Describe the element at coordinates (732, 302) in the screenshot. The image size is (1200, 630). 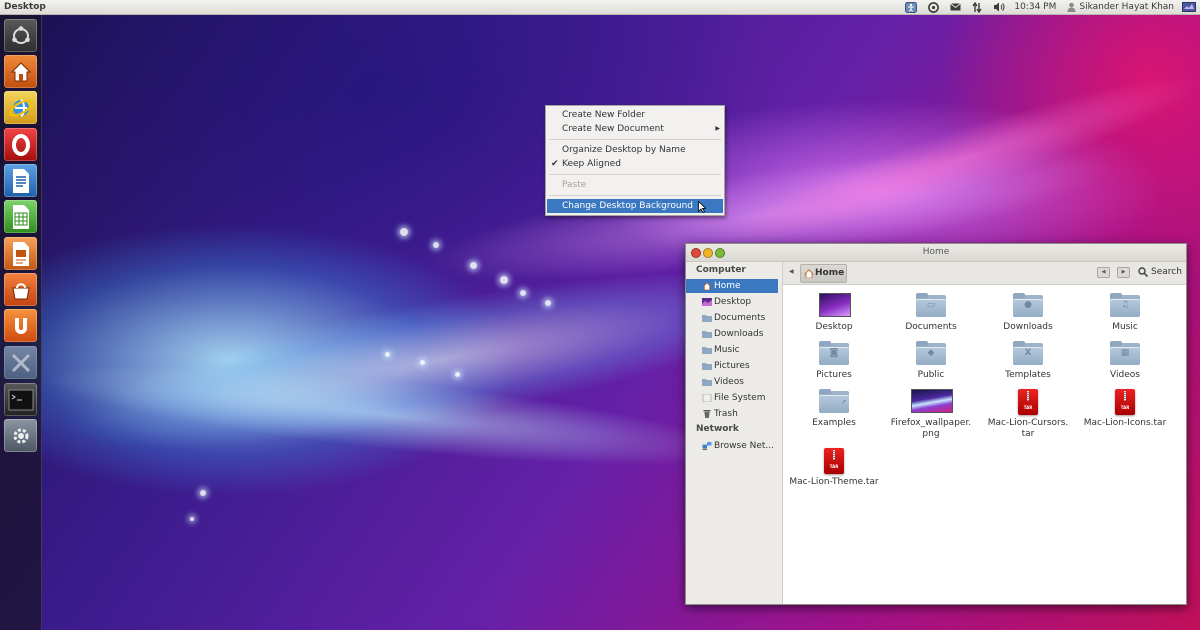
I see `sidebar-item-desktop: Desktop` at that location.